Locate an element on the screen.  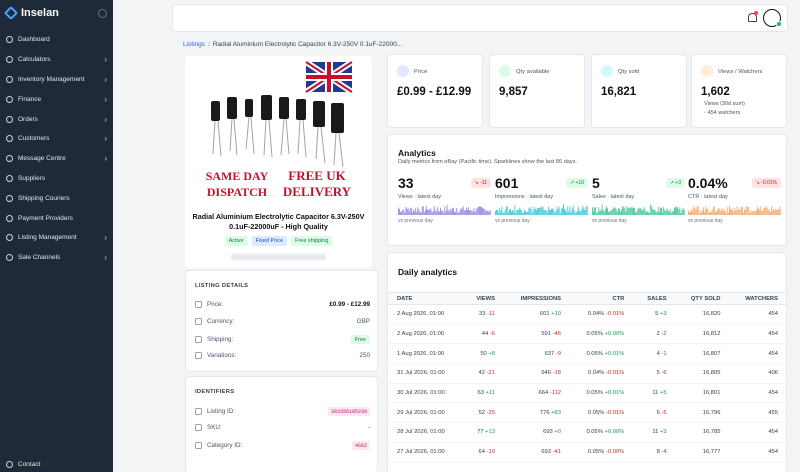
cell-sales: 4 -1 is located at coordinates (654, 354).